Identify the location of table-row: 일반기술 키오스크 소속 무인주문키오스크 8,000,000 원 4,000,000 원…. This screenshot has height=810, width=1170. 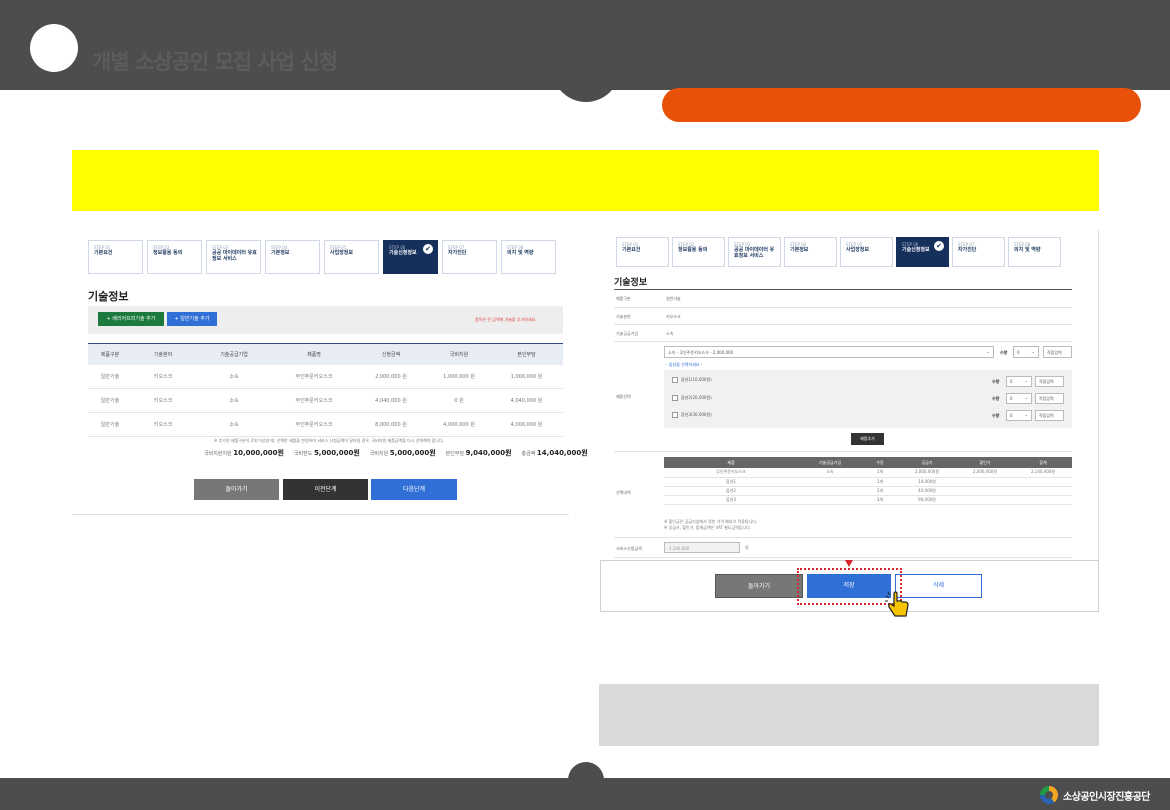
(325, 424).